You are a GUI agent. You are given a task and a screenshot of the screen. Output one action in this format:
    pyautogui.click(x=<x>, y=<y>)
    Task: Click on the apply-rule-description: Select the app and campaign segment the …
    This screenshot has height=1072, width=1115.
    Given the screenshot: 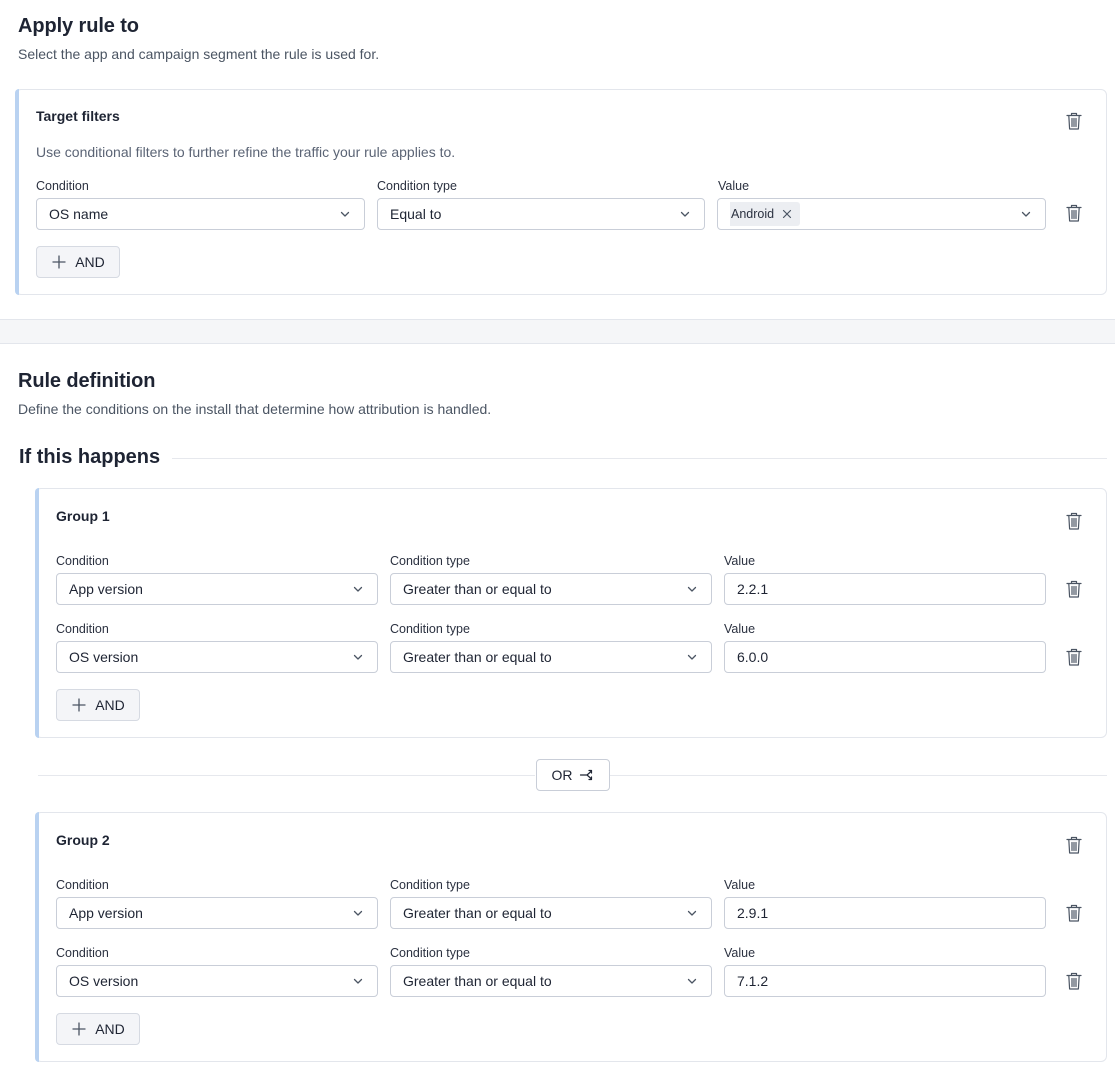 What is the action you would take?
    pyautogui.click(x=199, y=54)
    